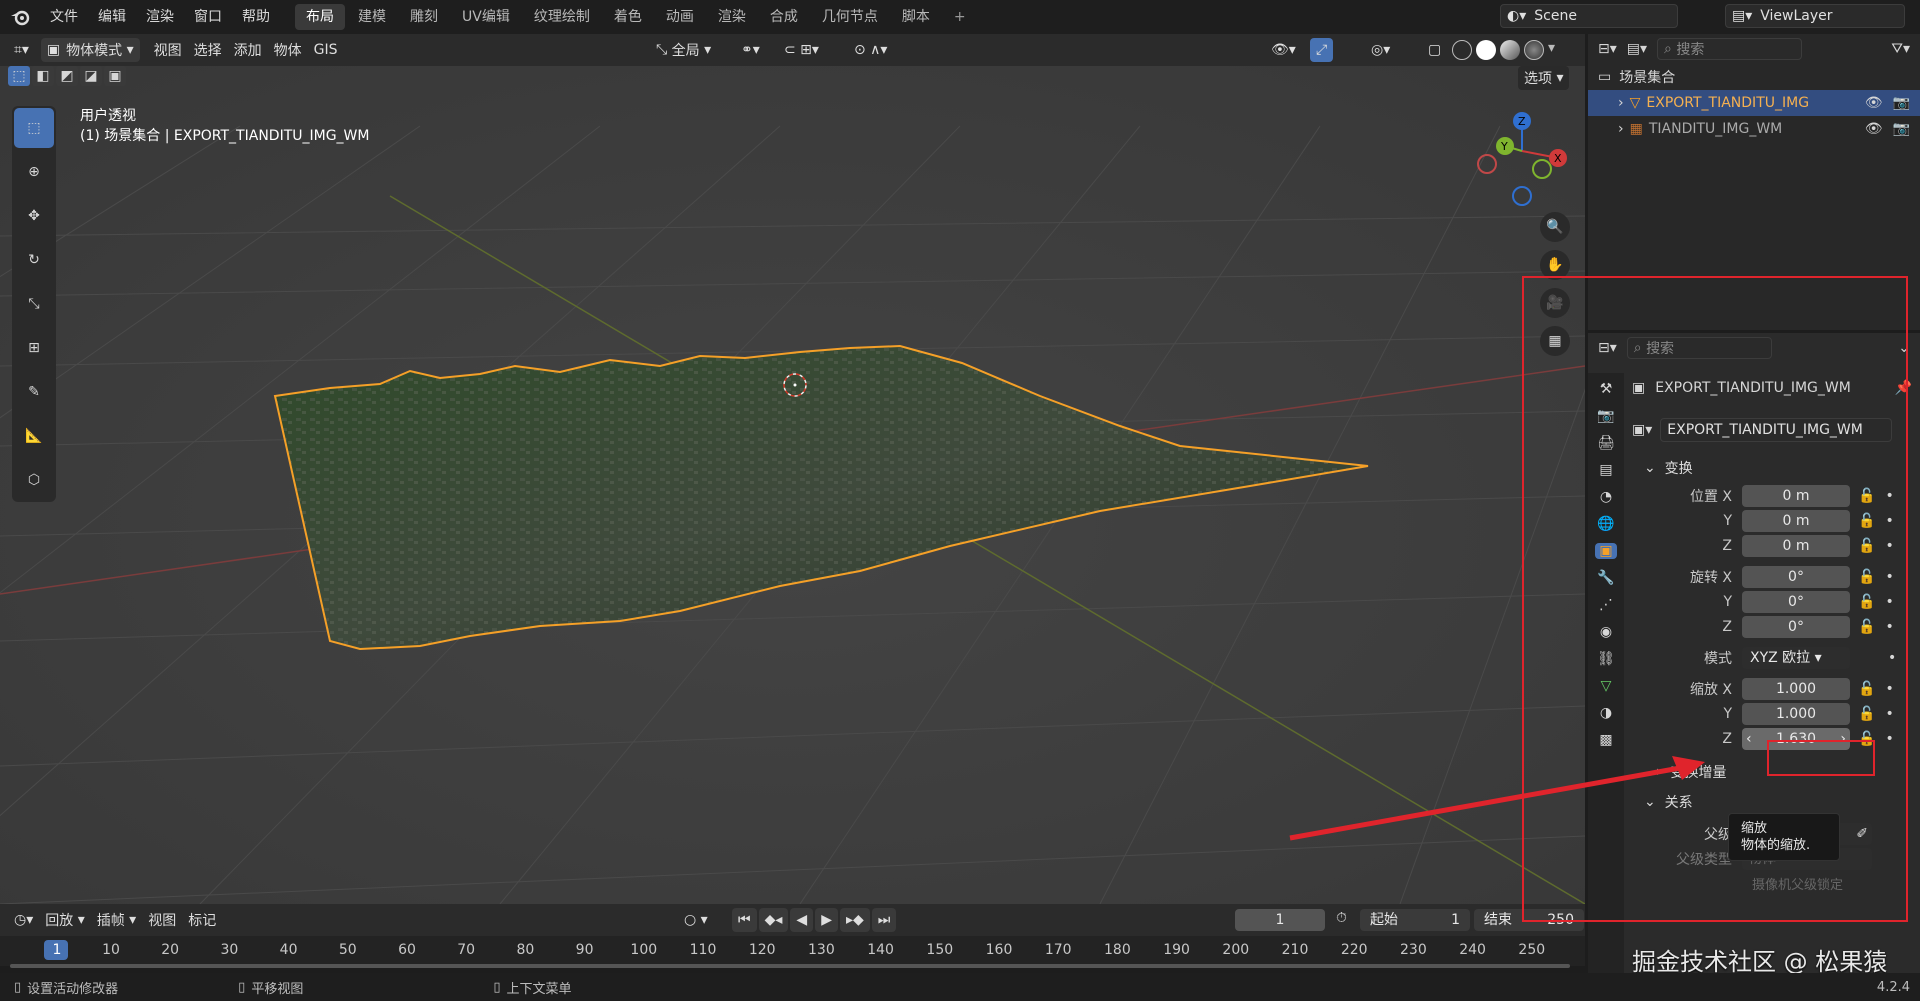  What do you see at coordinates (854, 920) in the screenshot?
I see `next-keyframe-icon: ▸◆` at bounding box center [854, 920].